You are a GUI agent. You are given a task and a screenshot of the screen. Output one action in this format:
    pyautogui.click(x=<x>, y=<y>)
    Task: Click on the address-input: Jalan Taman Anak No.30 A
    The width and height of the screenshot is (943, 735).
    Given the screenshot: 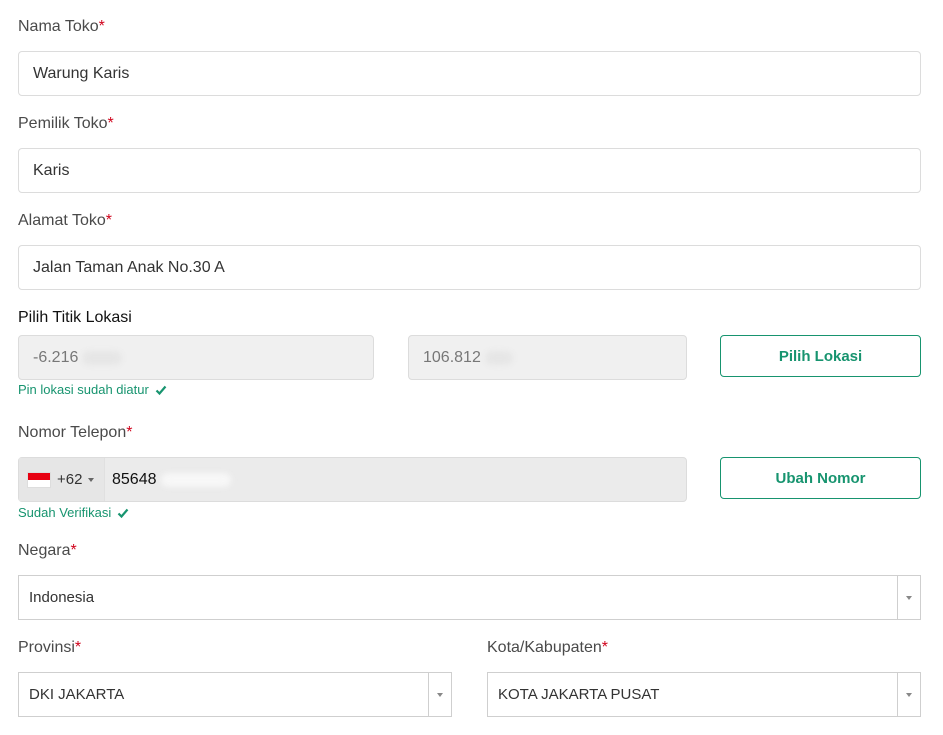 What is the action you would take?
    pyautogui.click(x=469, y=267)
    